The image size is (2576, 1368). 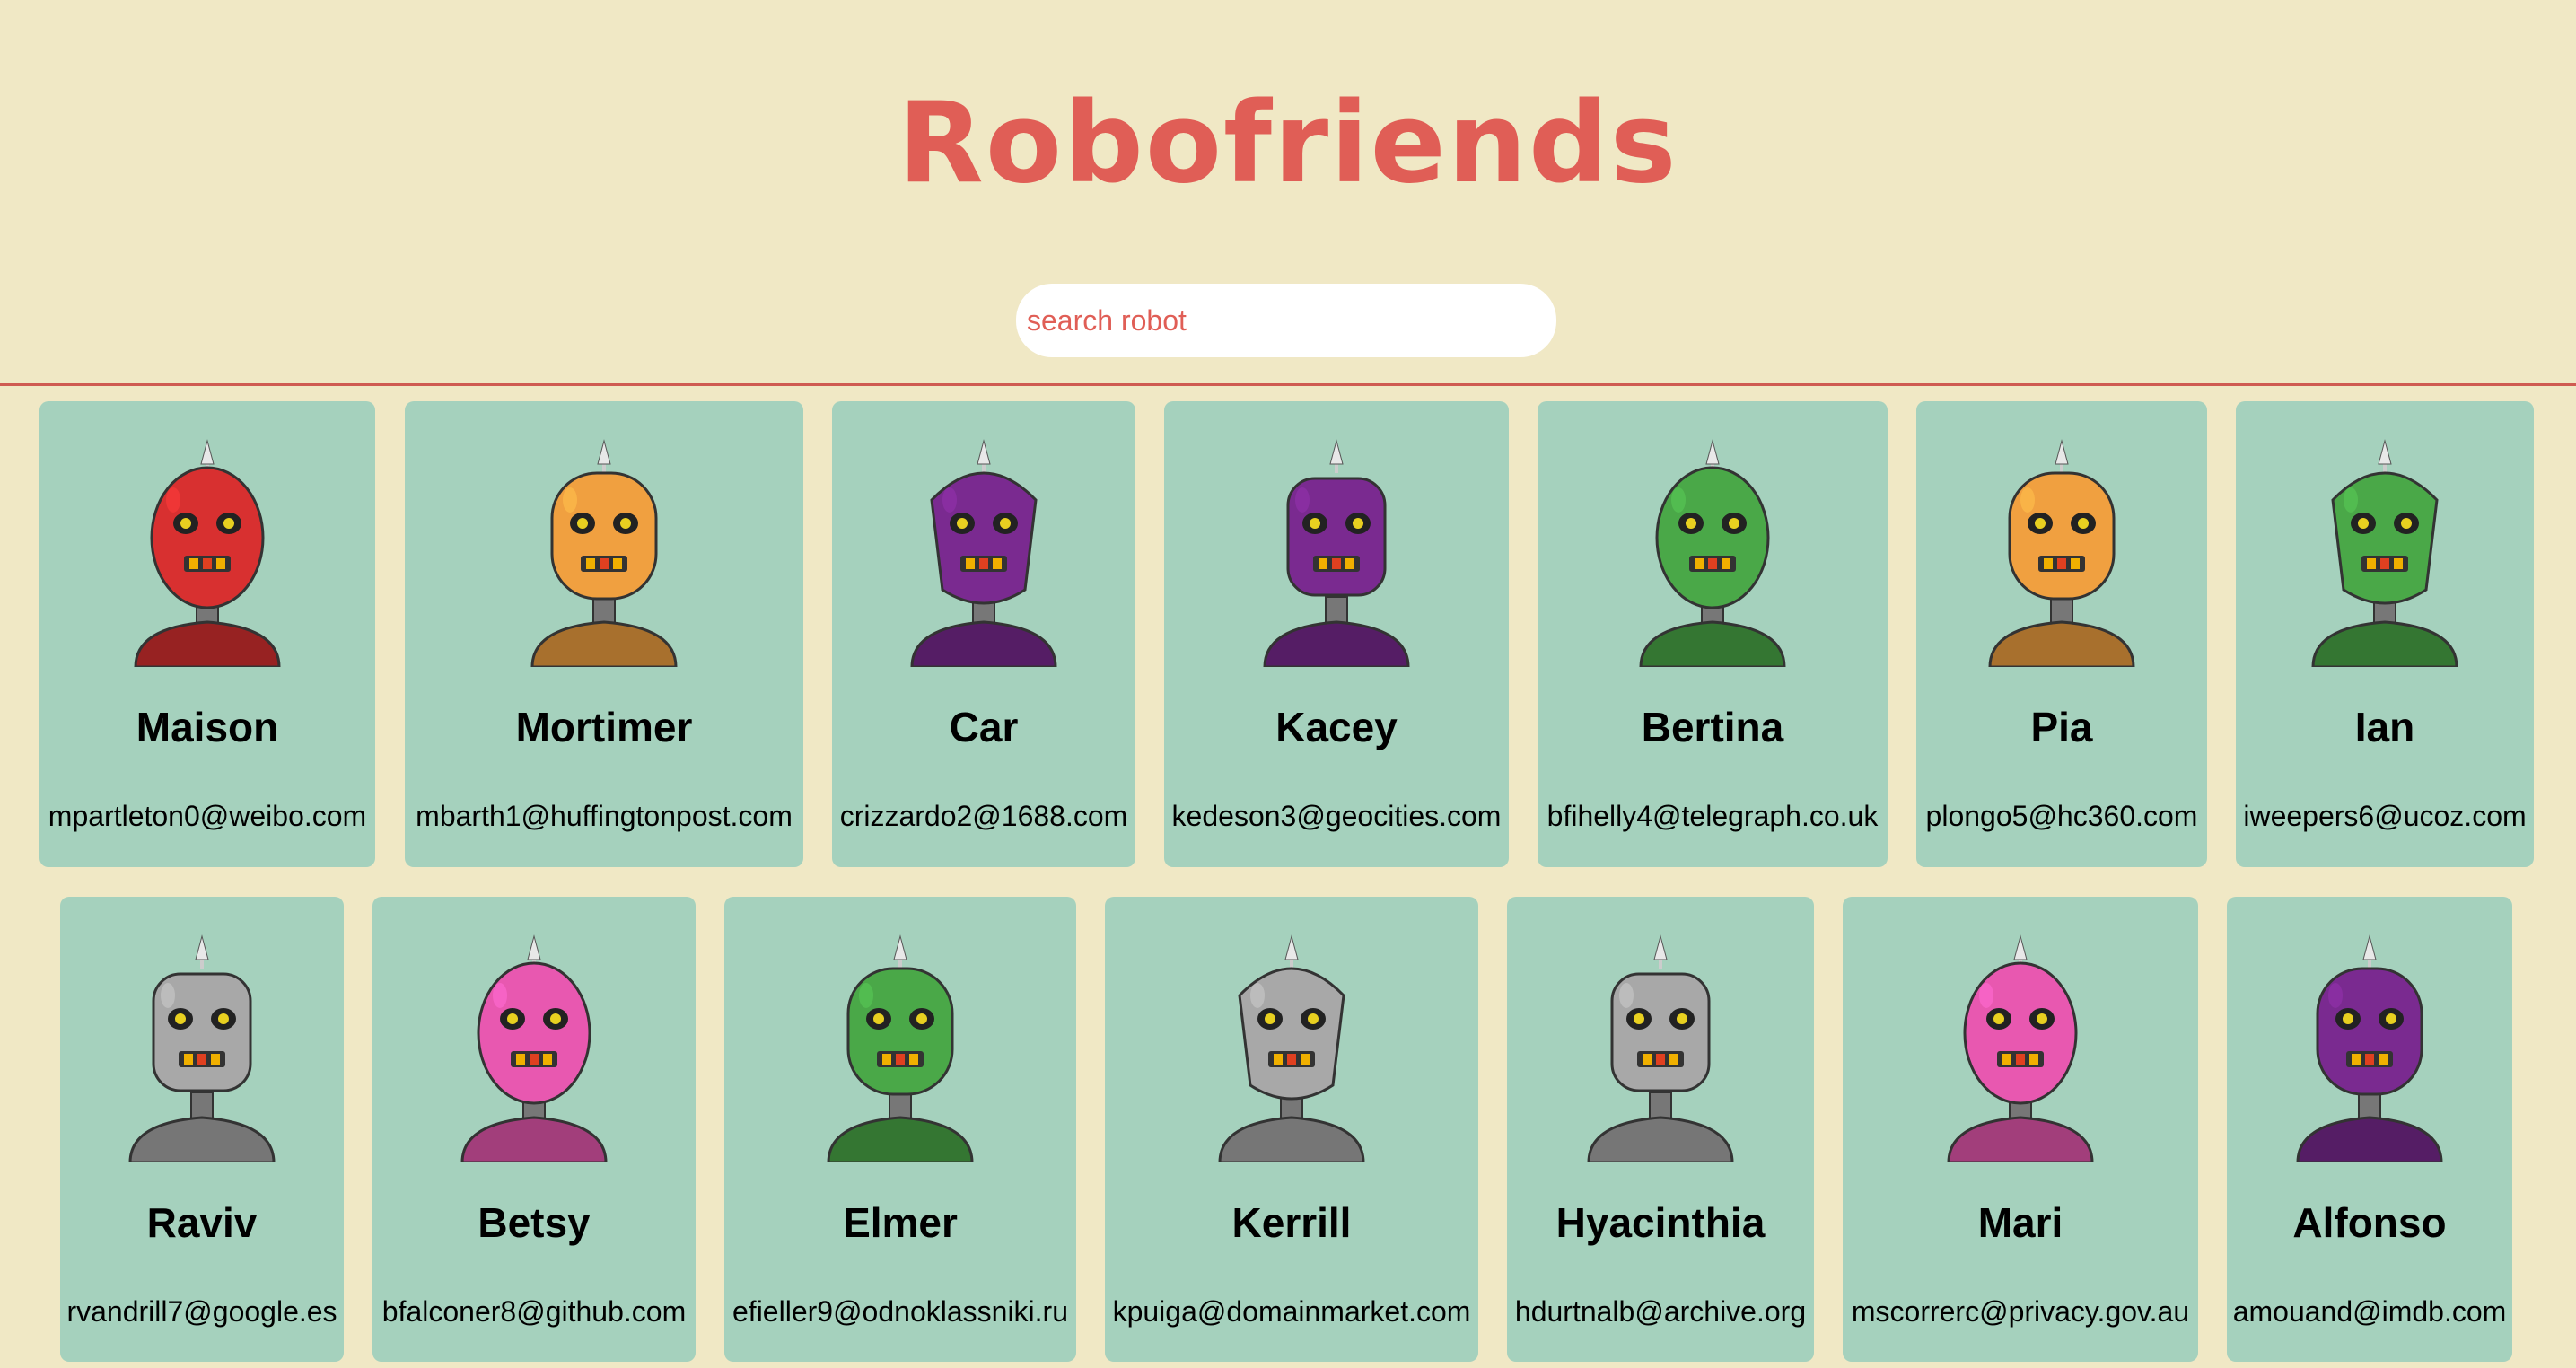 What do you see at coordinates (207, 816) in the screenshot?
I see `robot-email: mpartleton0@weibo.com` at bounding box center [207, 816].